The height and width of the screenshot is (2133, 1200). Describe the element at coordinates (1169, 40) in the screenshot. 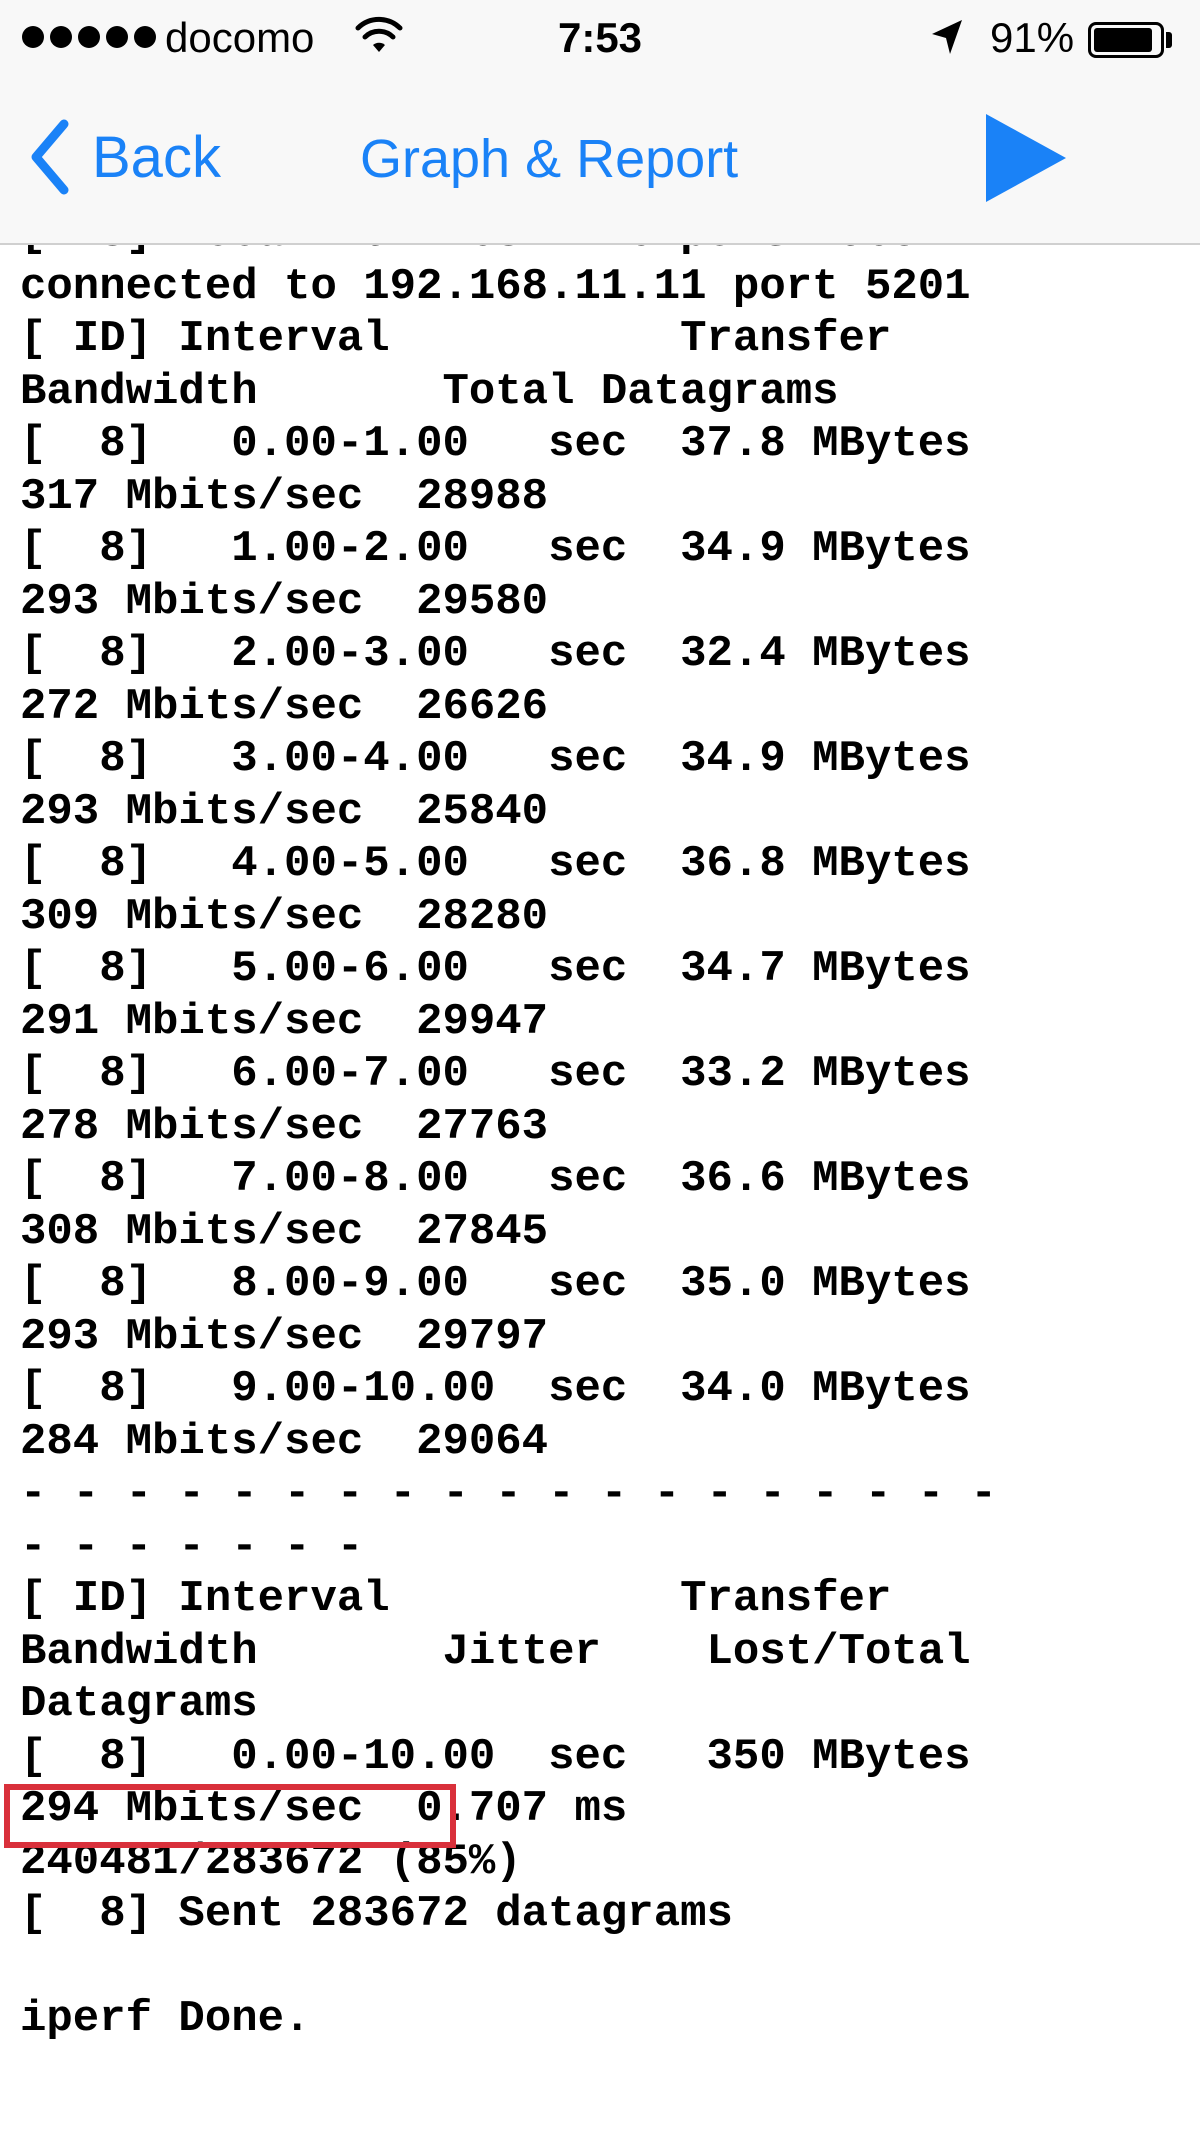

I see `battery-cap` at that location.